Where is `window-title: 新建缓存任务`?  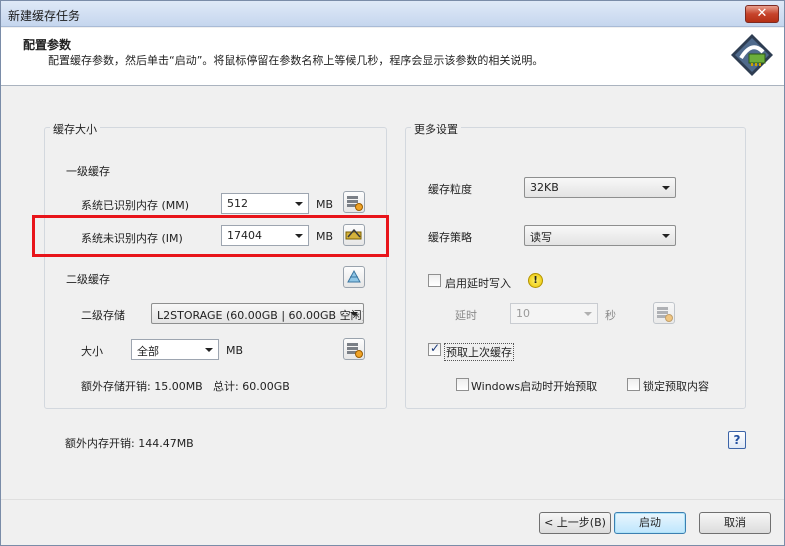
window-title: 新建缓存任务 is located at coordinates (44, 16).